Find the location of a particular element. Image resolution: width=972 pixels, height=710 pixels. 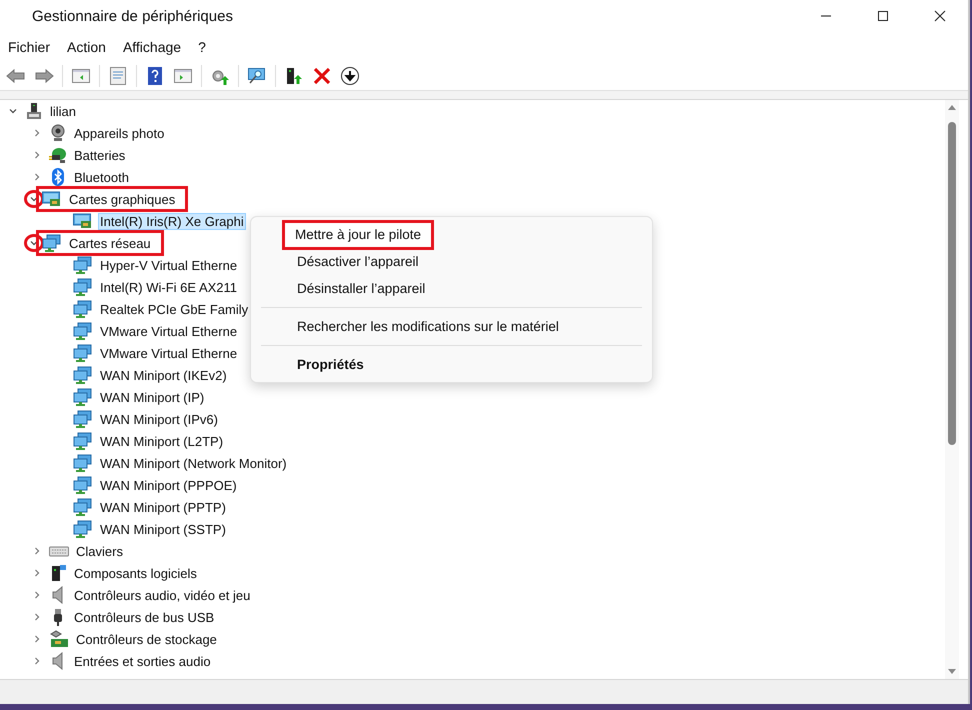

tree-item: Batteries is located at coordinates (100, 155).